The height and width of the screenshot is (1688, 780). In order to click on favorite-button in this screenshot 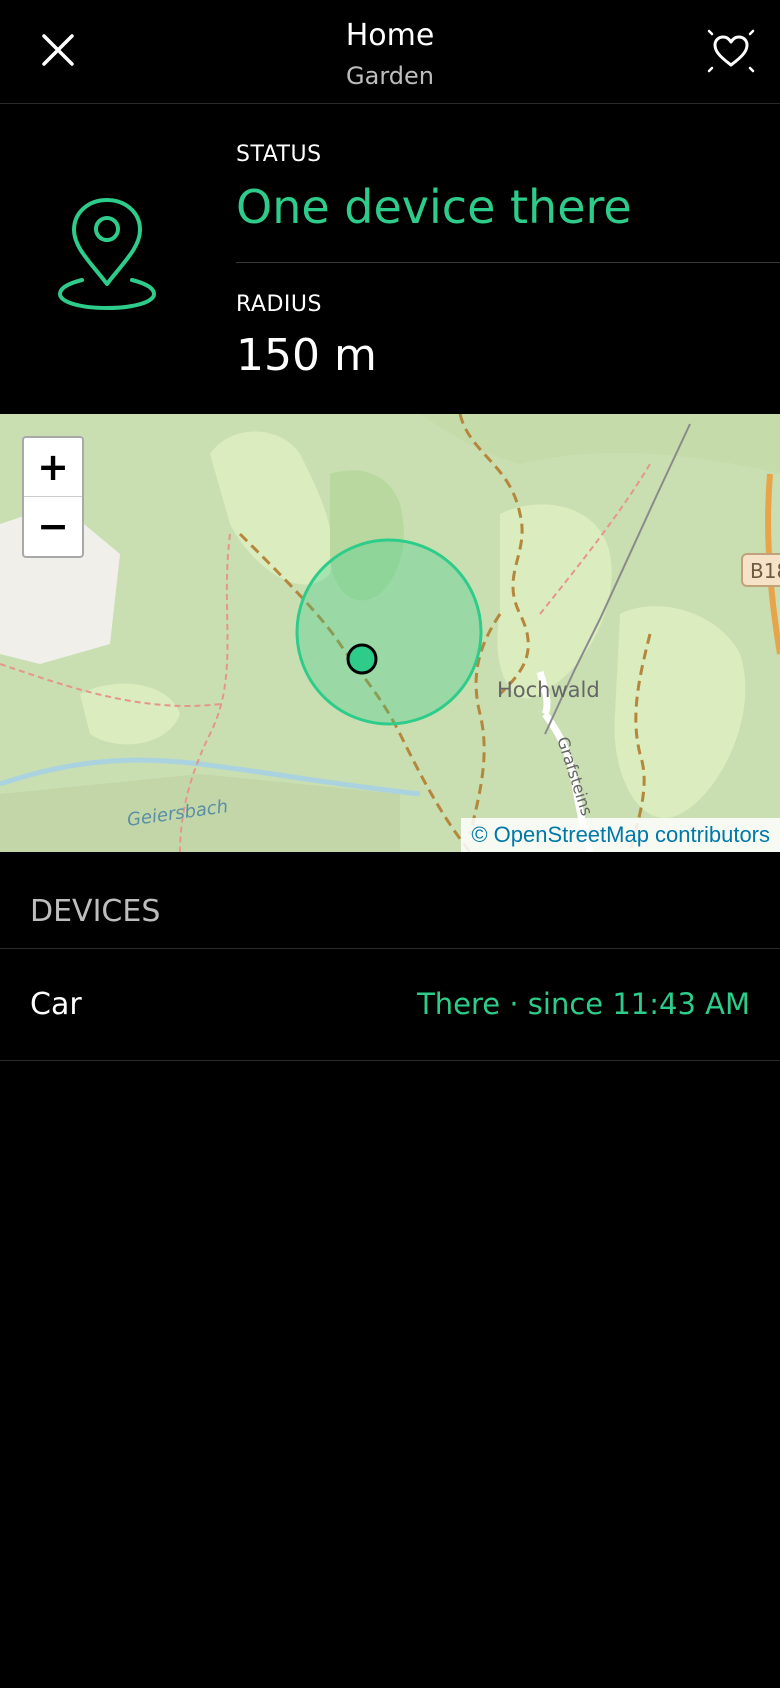, I will do `click(731, 51)`.